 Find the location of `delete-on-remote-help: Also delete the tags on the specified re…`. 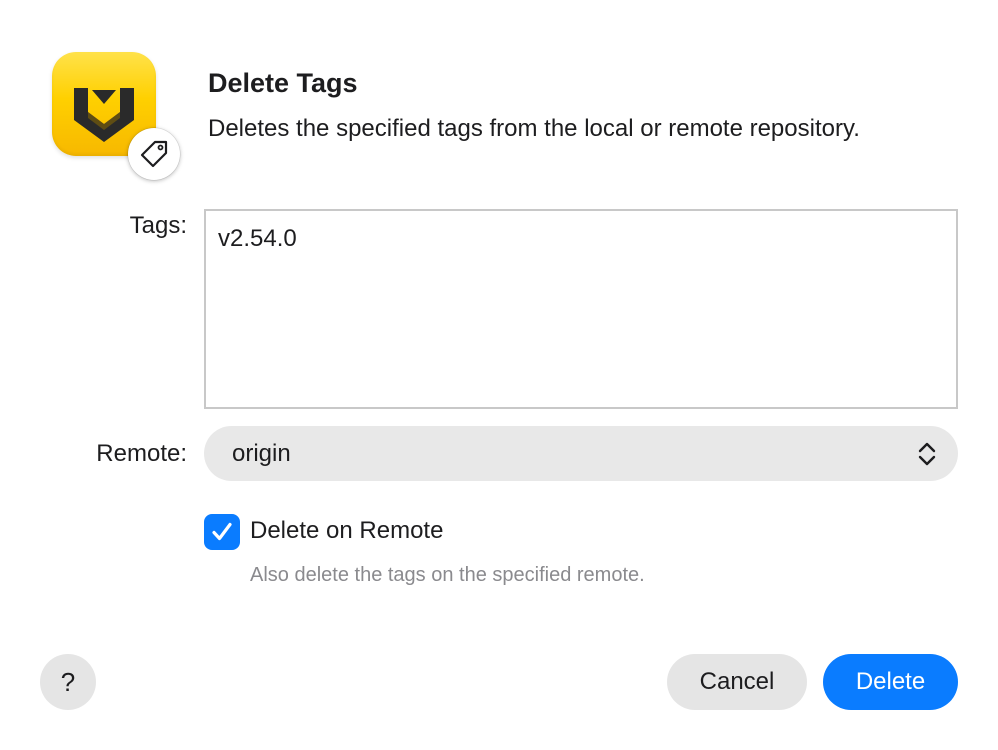

delete-on-remote-help: Also delete the tags on the specified re… is located at coordinates (447, 575).